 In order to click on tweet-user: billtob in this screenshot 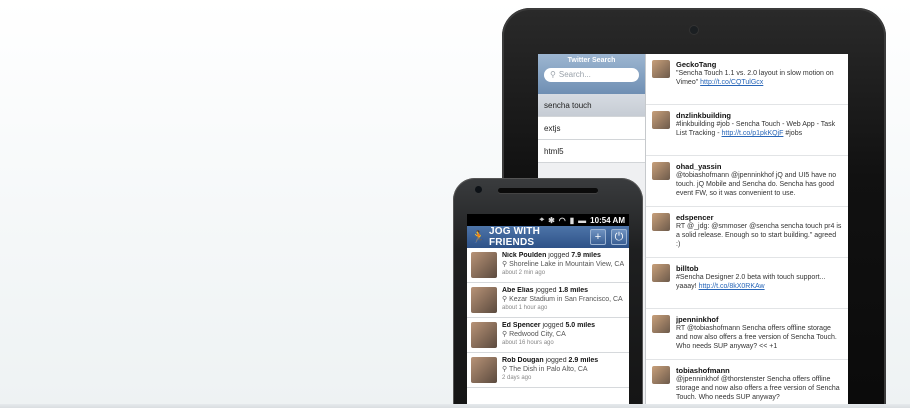, I will do `click(687, 268)`.